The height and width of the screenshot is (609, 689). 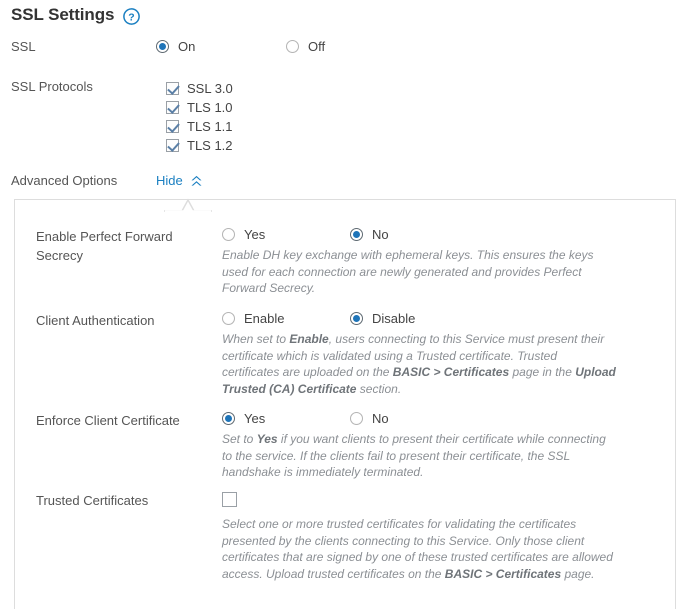 What do you see at coordinates (52, 86) in the screenshot?
I see `ssl-protocols-label: SSL Protocols` at bounding box center [52, 86].